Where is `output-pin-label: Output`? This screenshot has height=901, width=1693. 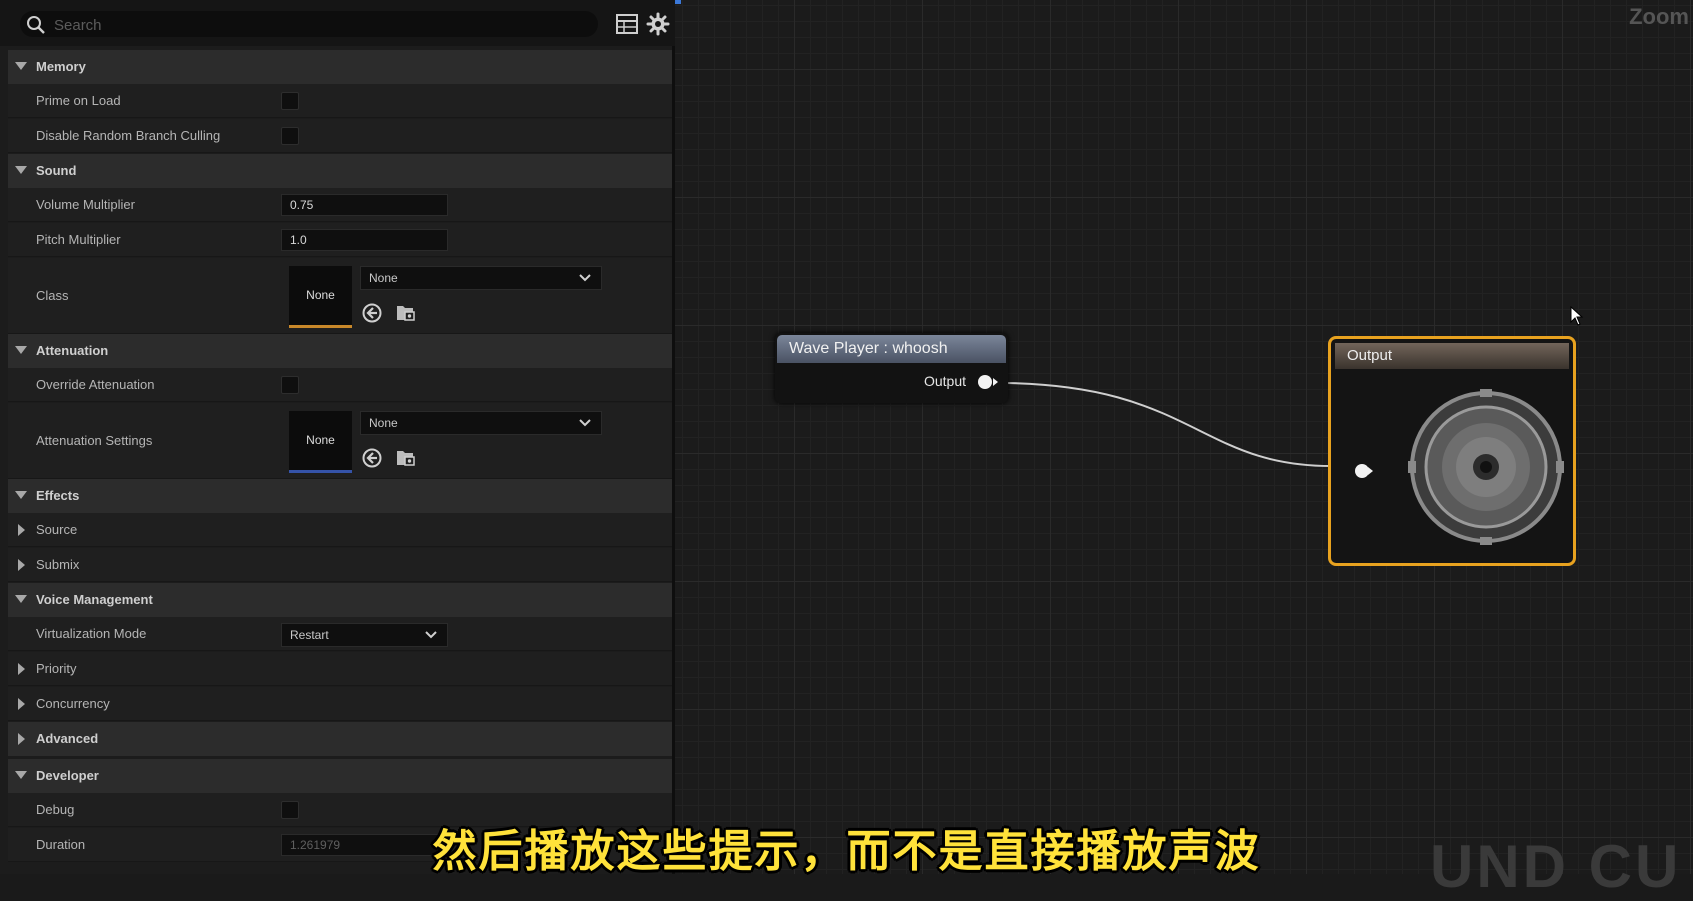
output-pin-label: Output is located at coordinates (944, 381).